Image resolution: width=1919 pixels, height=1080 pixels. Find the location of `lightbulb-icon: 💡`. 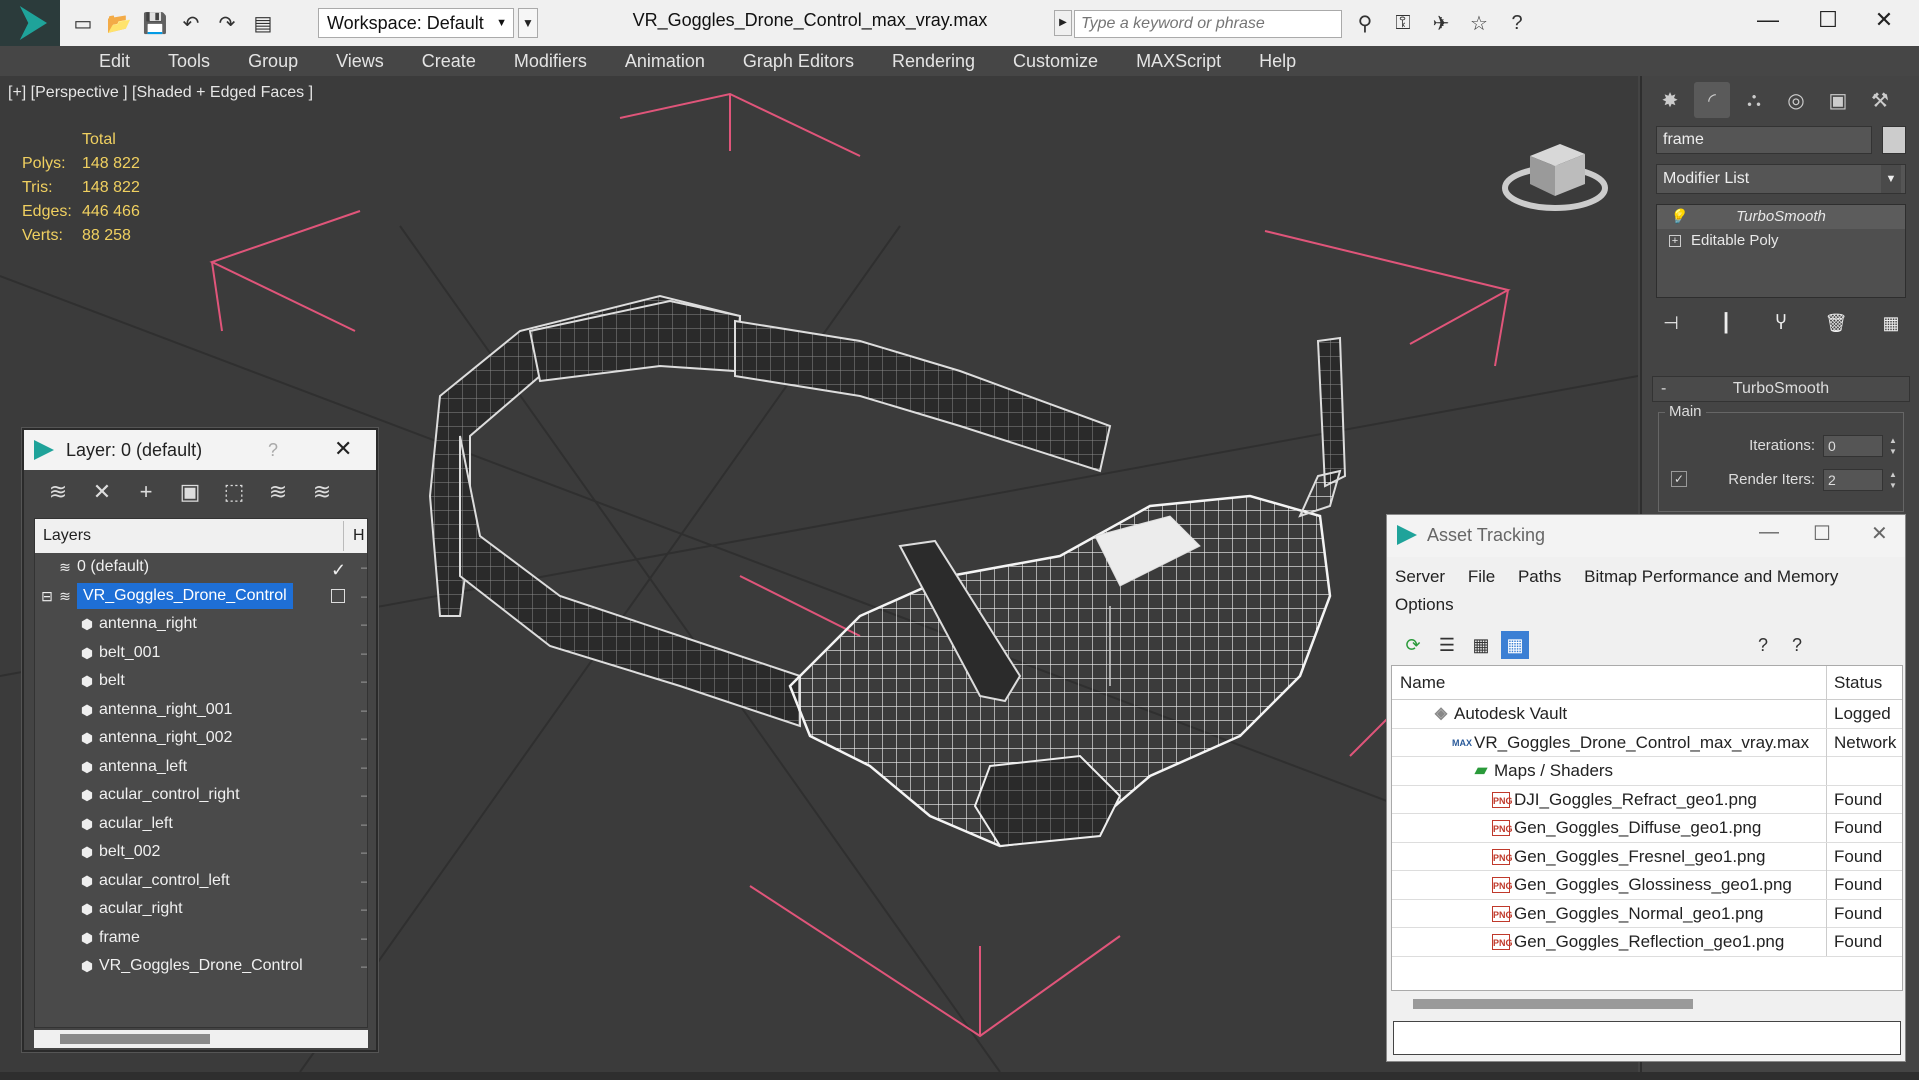

lightbulb-icon: 💡 is located at coordinates (1677, 216).